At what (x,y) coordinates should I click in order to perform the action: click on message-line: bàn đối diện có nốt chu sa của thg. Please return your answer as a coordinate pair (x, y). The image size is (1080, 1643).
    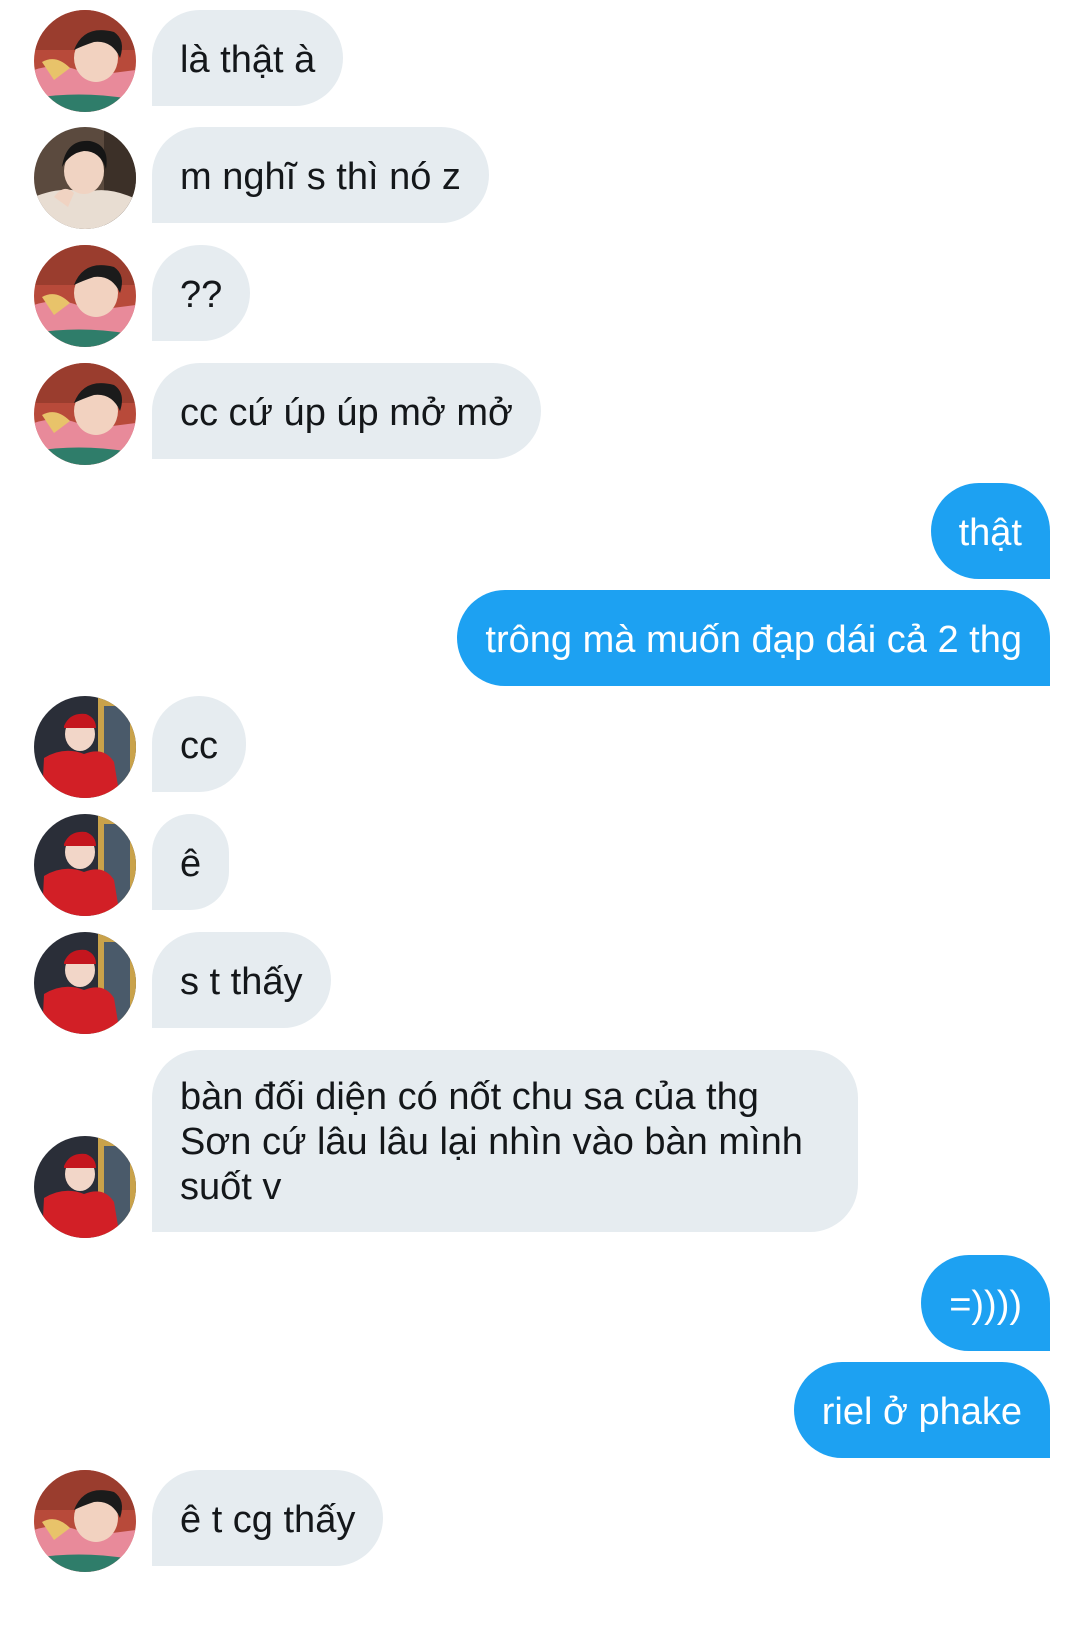
    Looking at the image, I should click on (469, 1097).